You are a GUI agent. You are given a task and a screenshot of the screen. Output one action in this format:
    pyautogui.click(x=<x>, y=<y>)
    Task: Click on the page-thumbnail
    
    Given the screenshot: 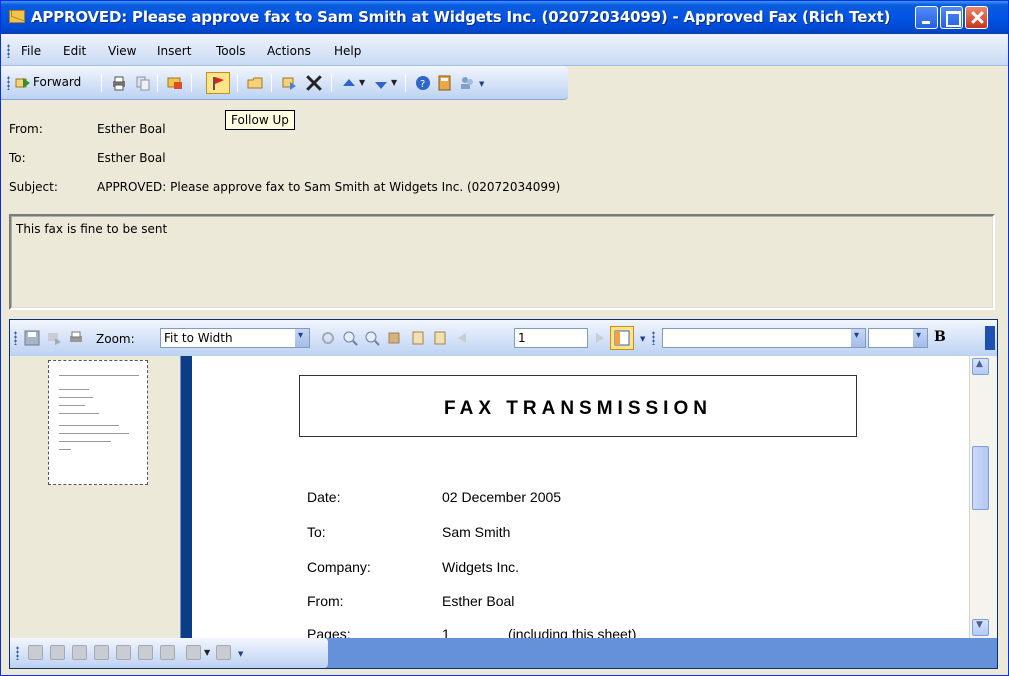 What is the action you would take?
    pyautogui.click(x=98, y=422)
    